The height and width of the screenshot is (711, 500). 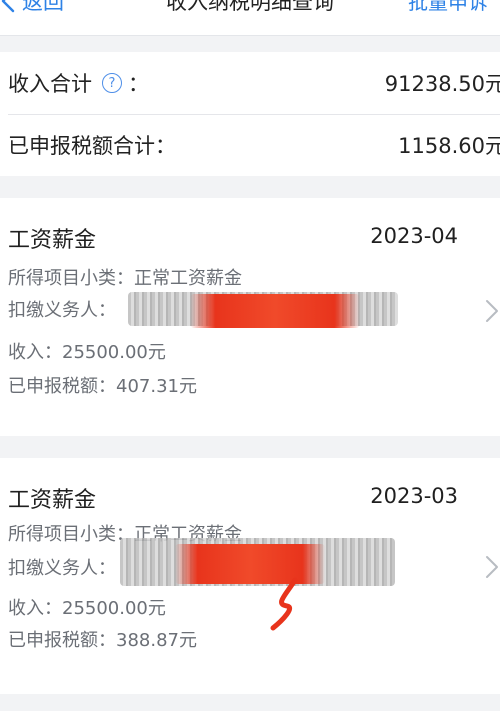 I want to click on help-icon: ?, so click(x=112, y=83).